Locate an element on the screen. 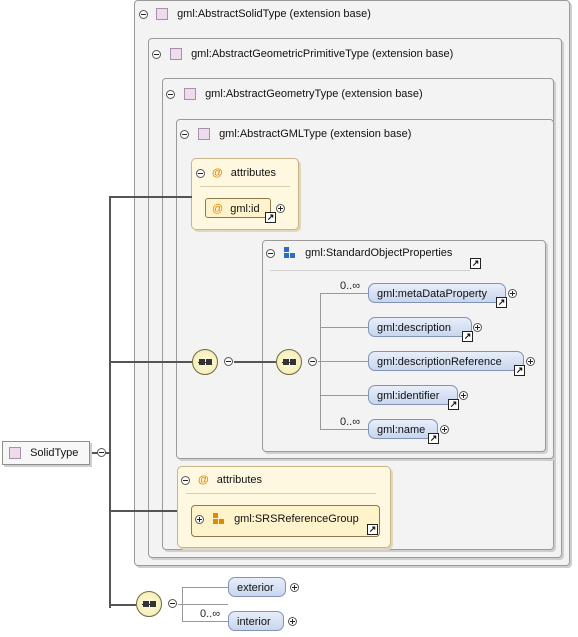 The image size is (578, 637). element-exterior: exterior is located at coordinates (257, 587).